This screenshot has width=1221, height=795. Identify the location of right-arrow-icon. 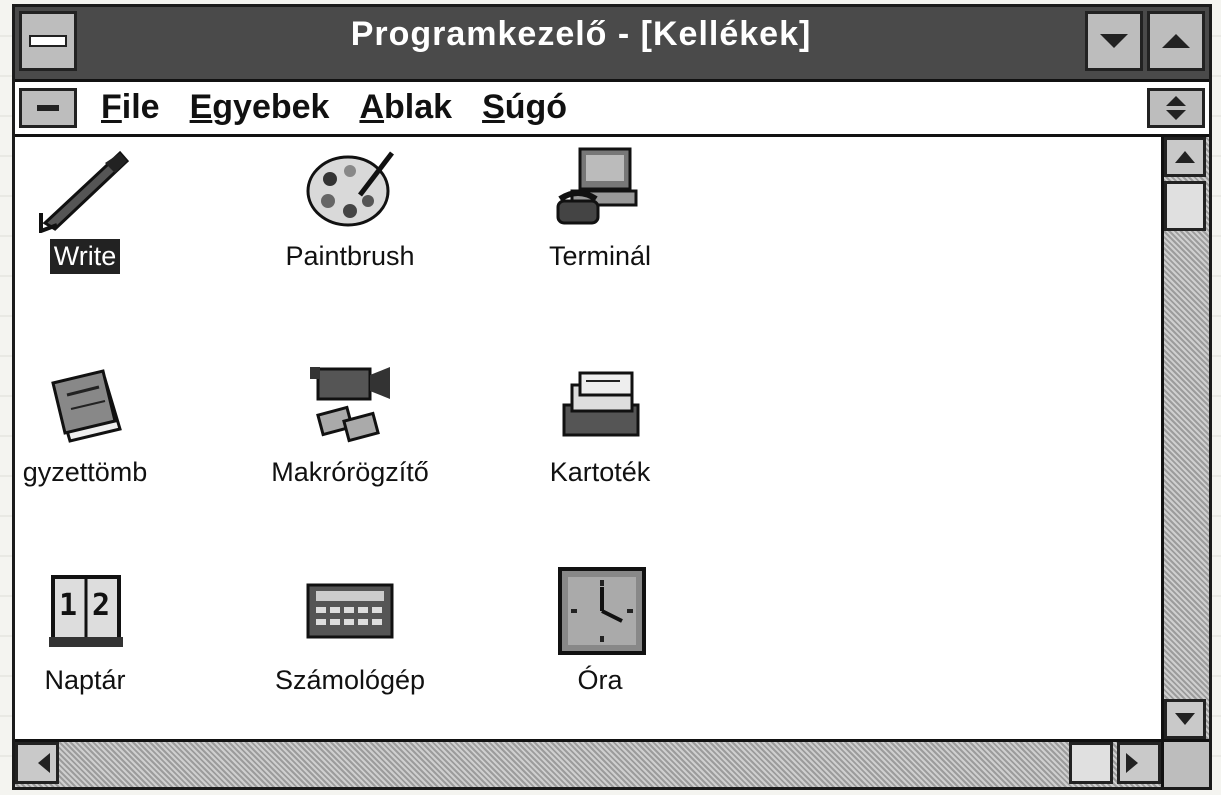
(1139, 763).